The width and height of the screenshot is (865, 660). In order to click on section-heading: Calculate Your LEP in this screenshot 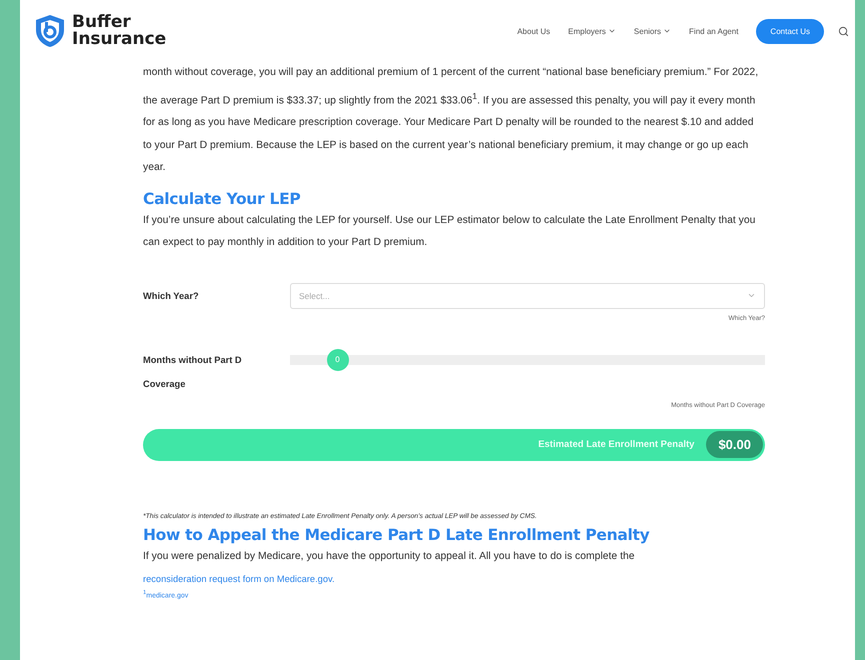, I will do `click(222, 199)`.